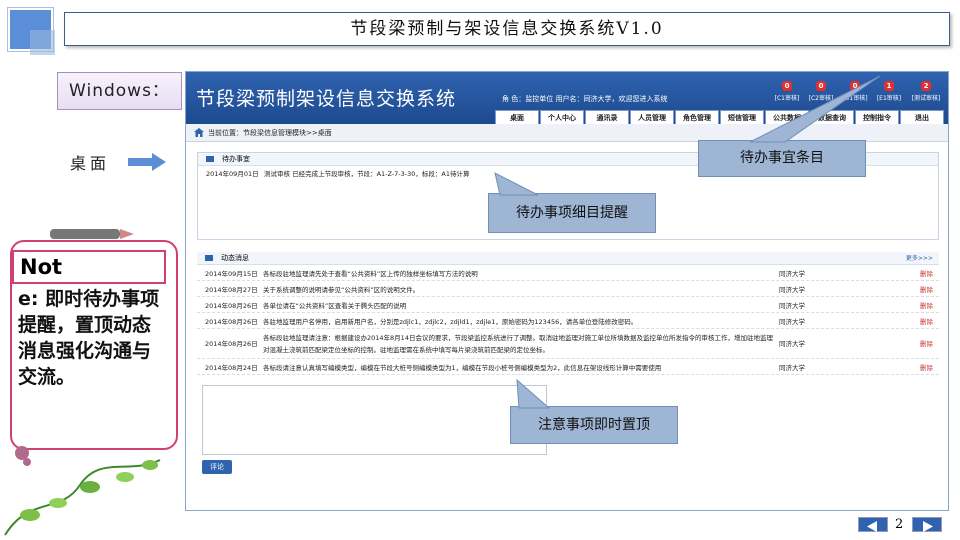  Describe the element at coordinates (199, 132) in the screenshot. I see `home-icon` at that location.